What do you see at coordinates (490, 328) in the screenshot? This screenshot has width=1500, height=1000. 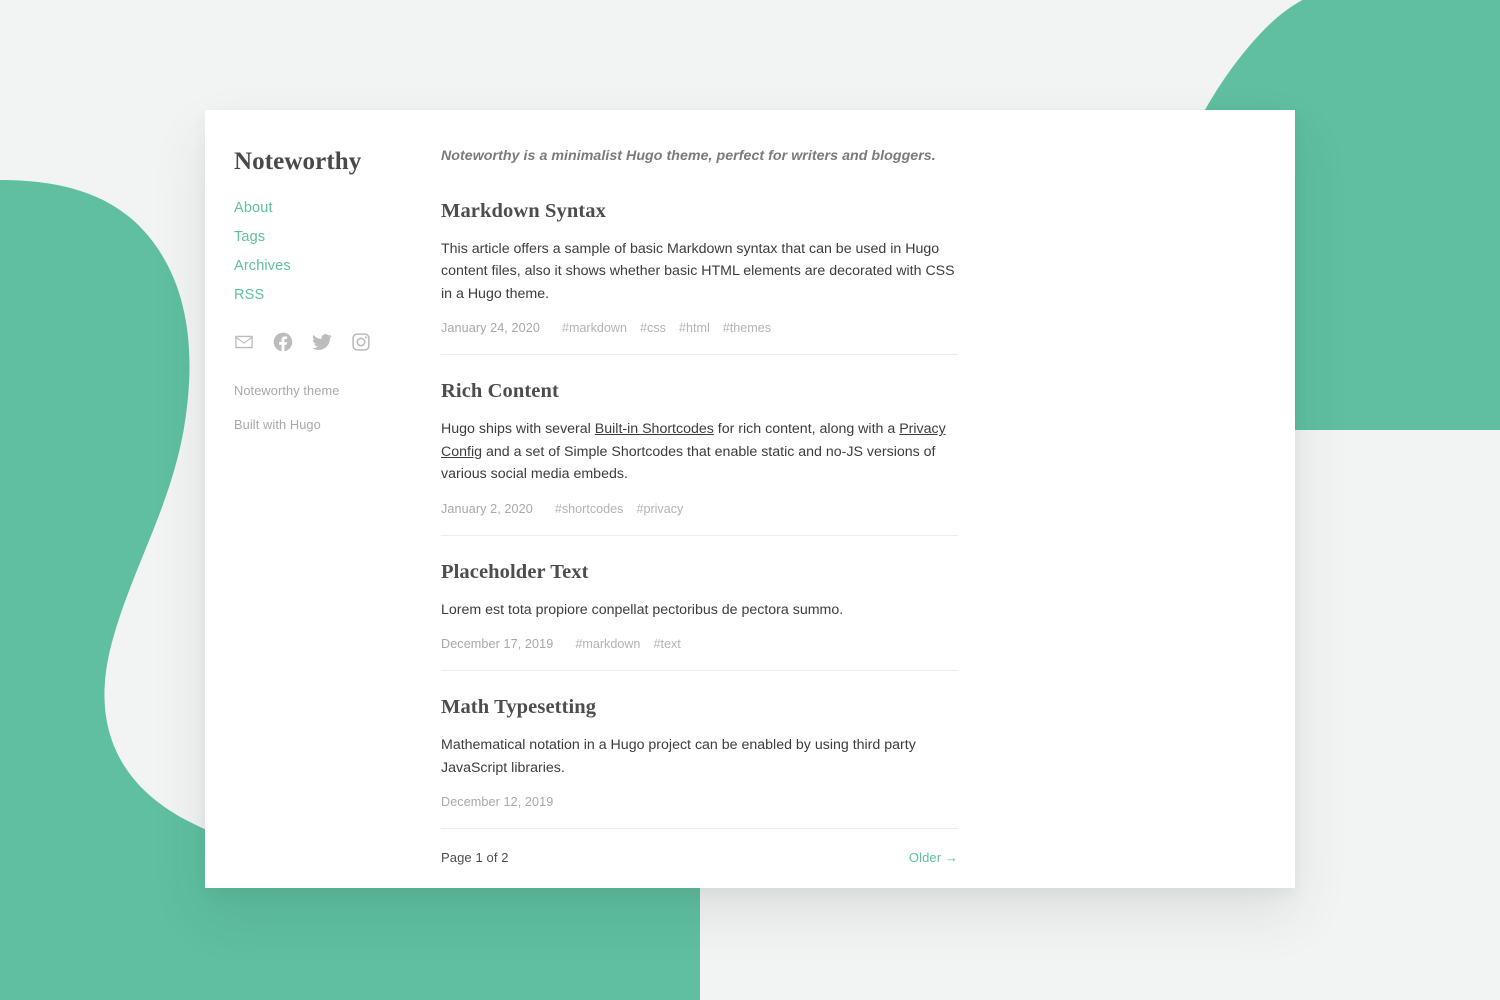 I see `post-date: January 24, 2020` at bounding box center [490, 328].